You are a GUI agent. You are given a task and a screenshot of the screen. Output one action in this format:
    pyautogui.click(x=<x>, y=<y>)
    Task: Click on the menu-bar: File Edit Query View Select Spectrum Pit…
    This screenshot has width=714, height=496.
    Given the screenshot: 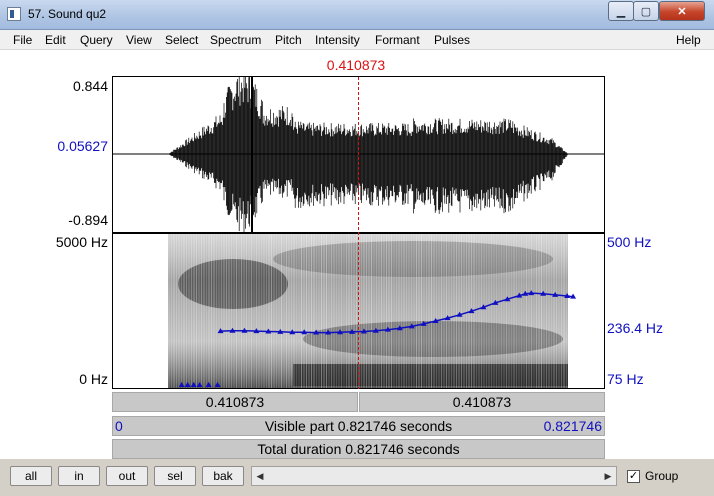 What is the action you would take?
    pyautogui.click(x=357, y=40)
    